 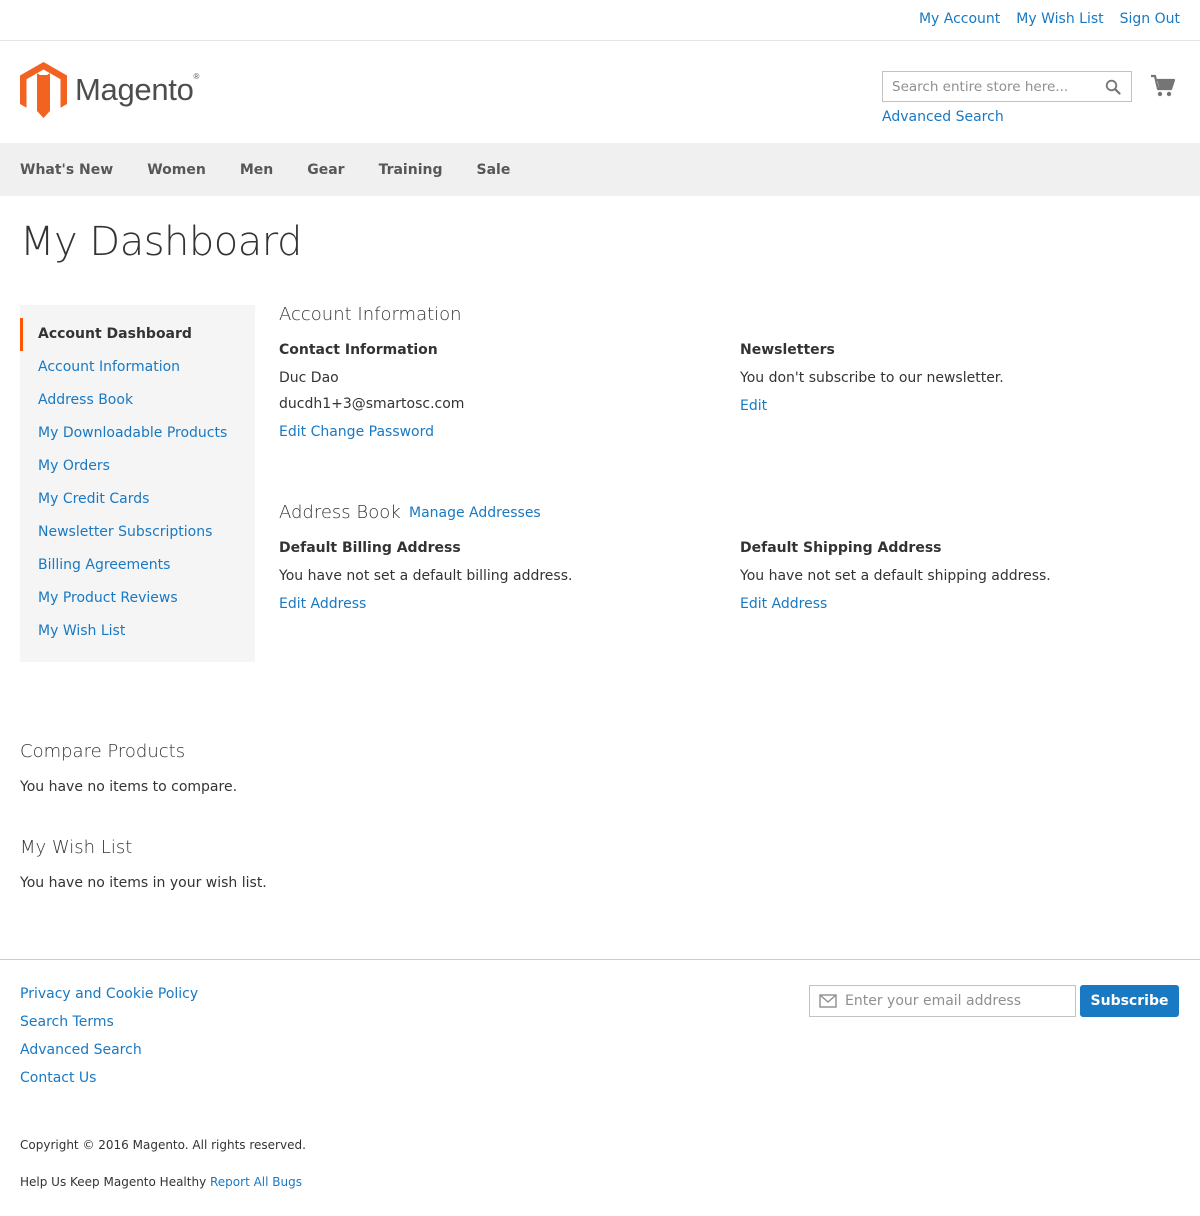 What do you see at coordinates (957, 1001) in the screenshot?
I see `newsletter-email-input` at bounding box center [957, 1001].